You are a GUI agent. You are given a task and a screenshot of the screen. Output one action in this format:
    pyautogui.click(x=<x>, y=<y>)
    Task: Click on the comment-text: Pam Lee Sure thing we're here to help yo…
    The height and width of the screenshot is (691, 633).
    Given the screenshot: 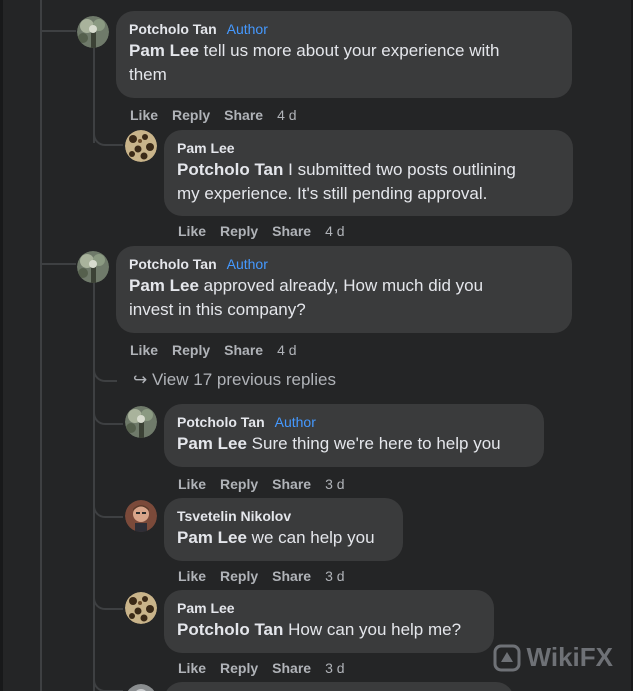 What is the action you would take?
    pyautogui.click(x=339, y=443)
    